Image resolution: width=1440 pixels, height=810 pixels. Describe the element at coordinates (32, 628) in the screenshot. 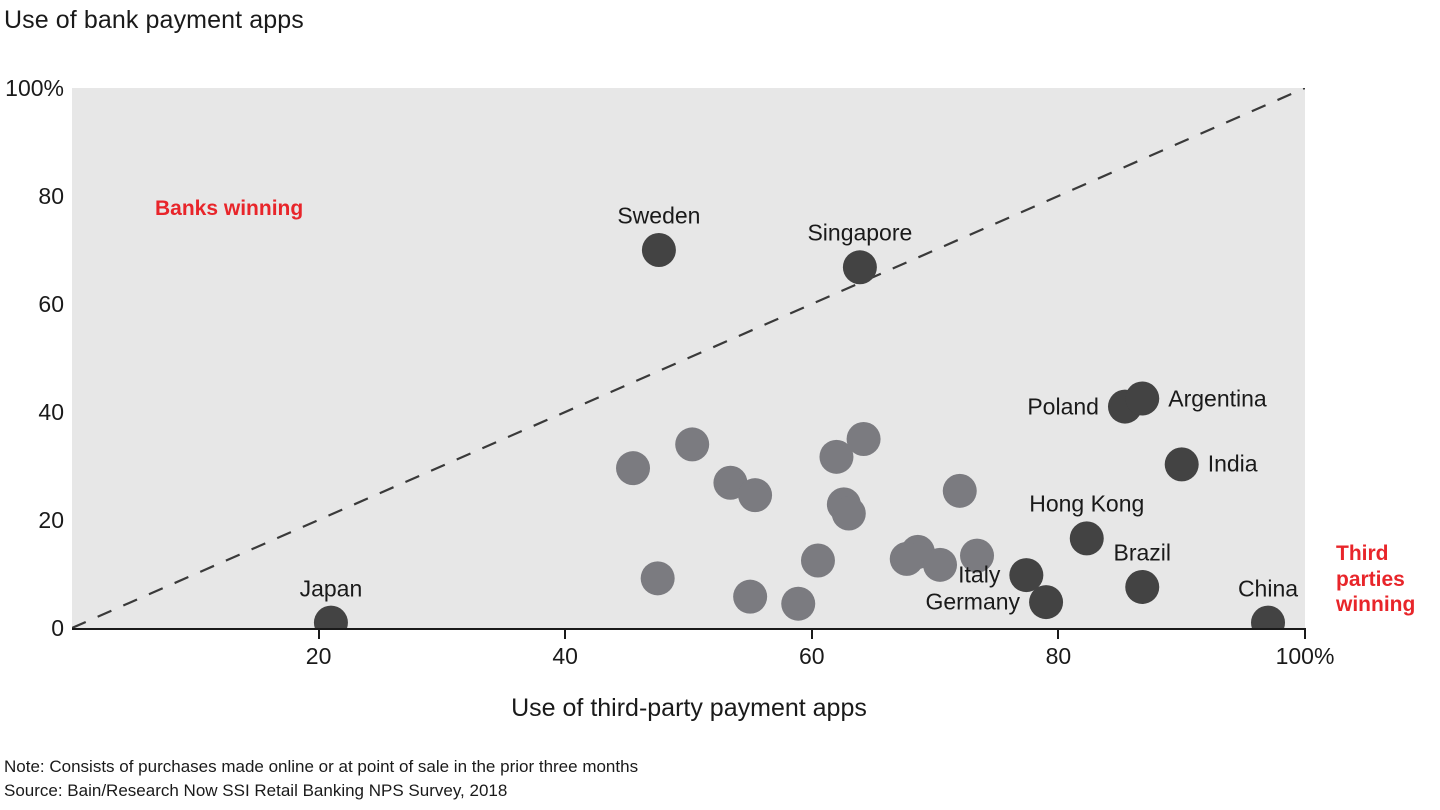

I see `y-tick: 0` at that location.